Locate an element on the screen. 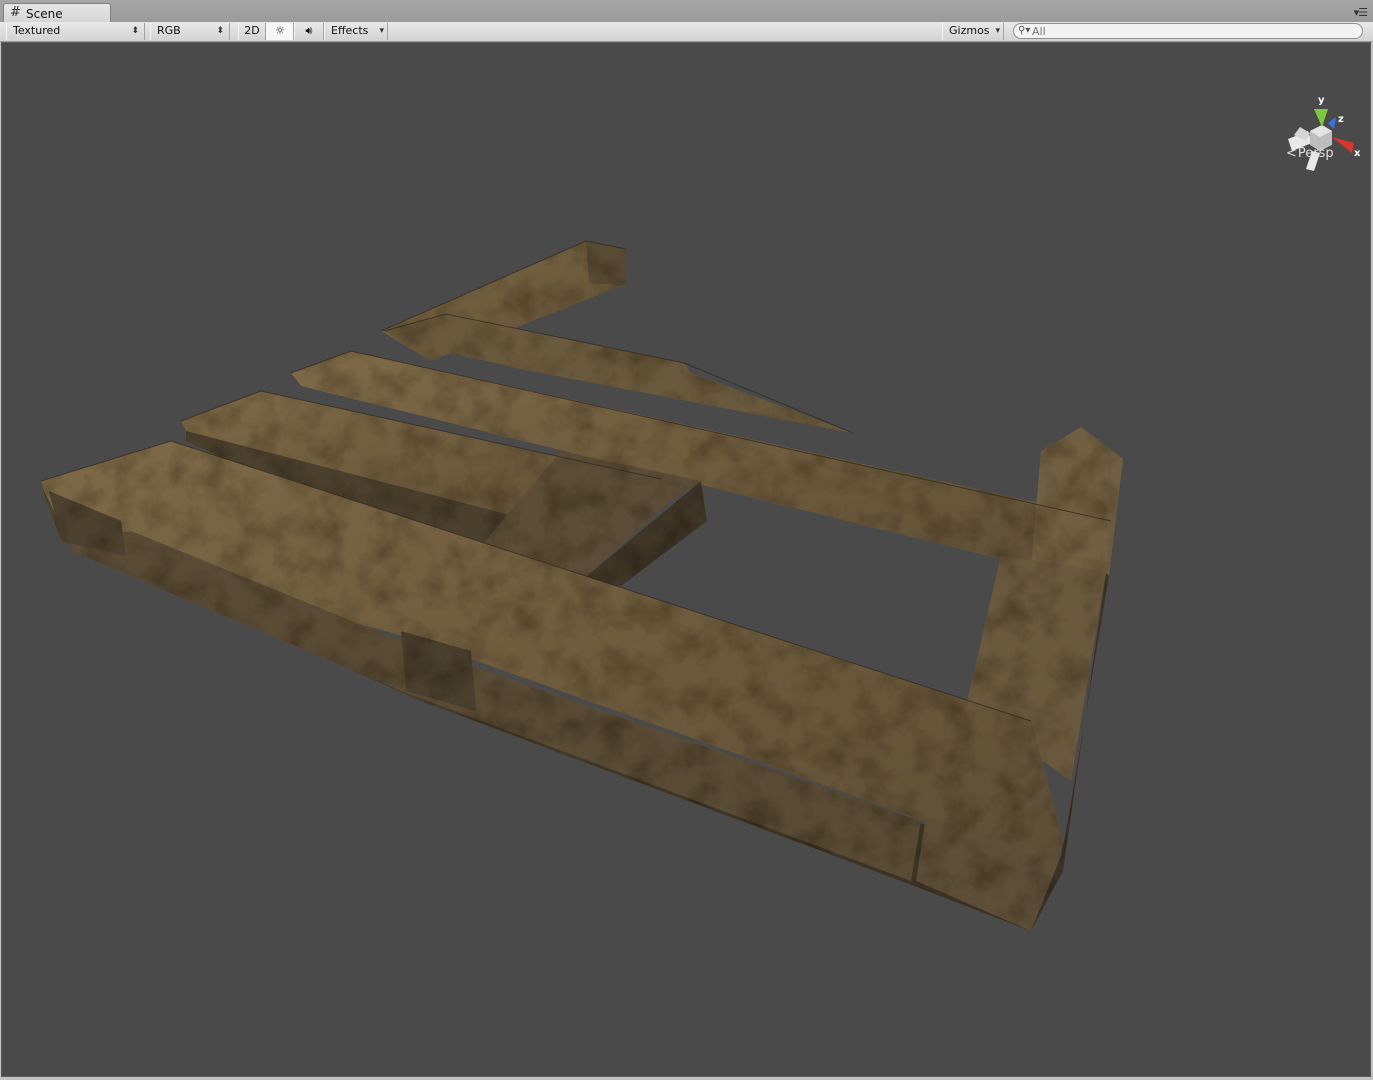 The width and height of the screenshot is (1373, 1080). scene-grid-icon: # is located at coordinates (15, 12).